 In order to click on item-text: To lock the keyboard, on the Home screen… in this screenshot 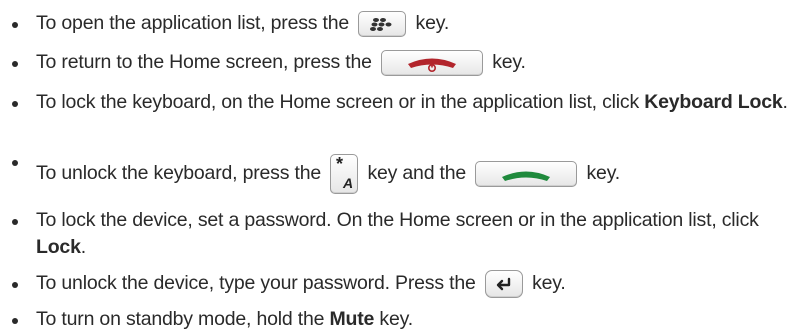, I will do `click(338, 102)`.